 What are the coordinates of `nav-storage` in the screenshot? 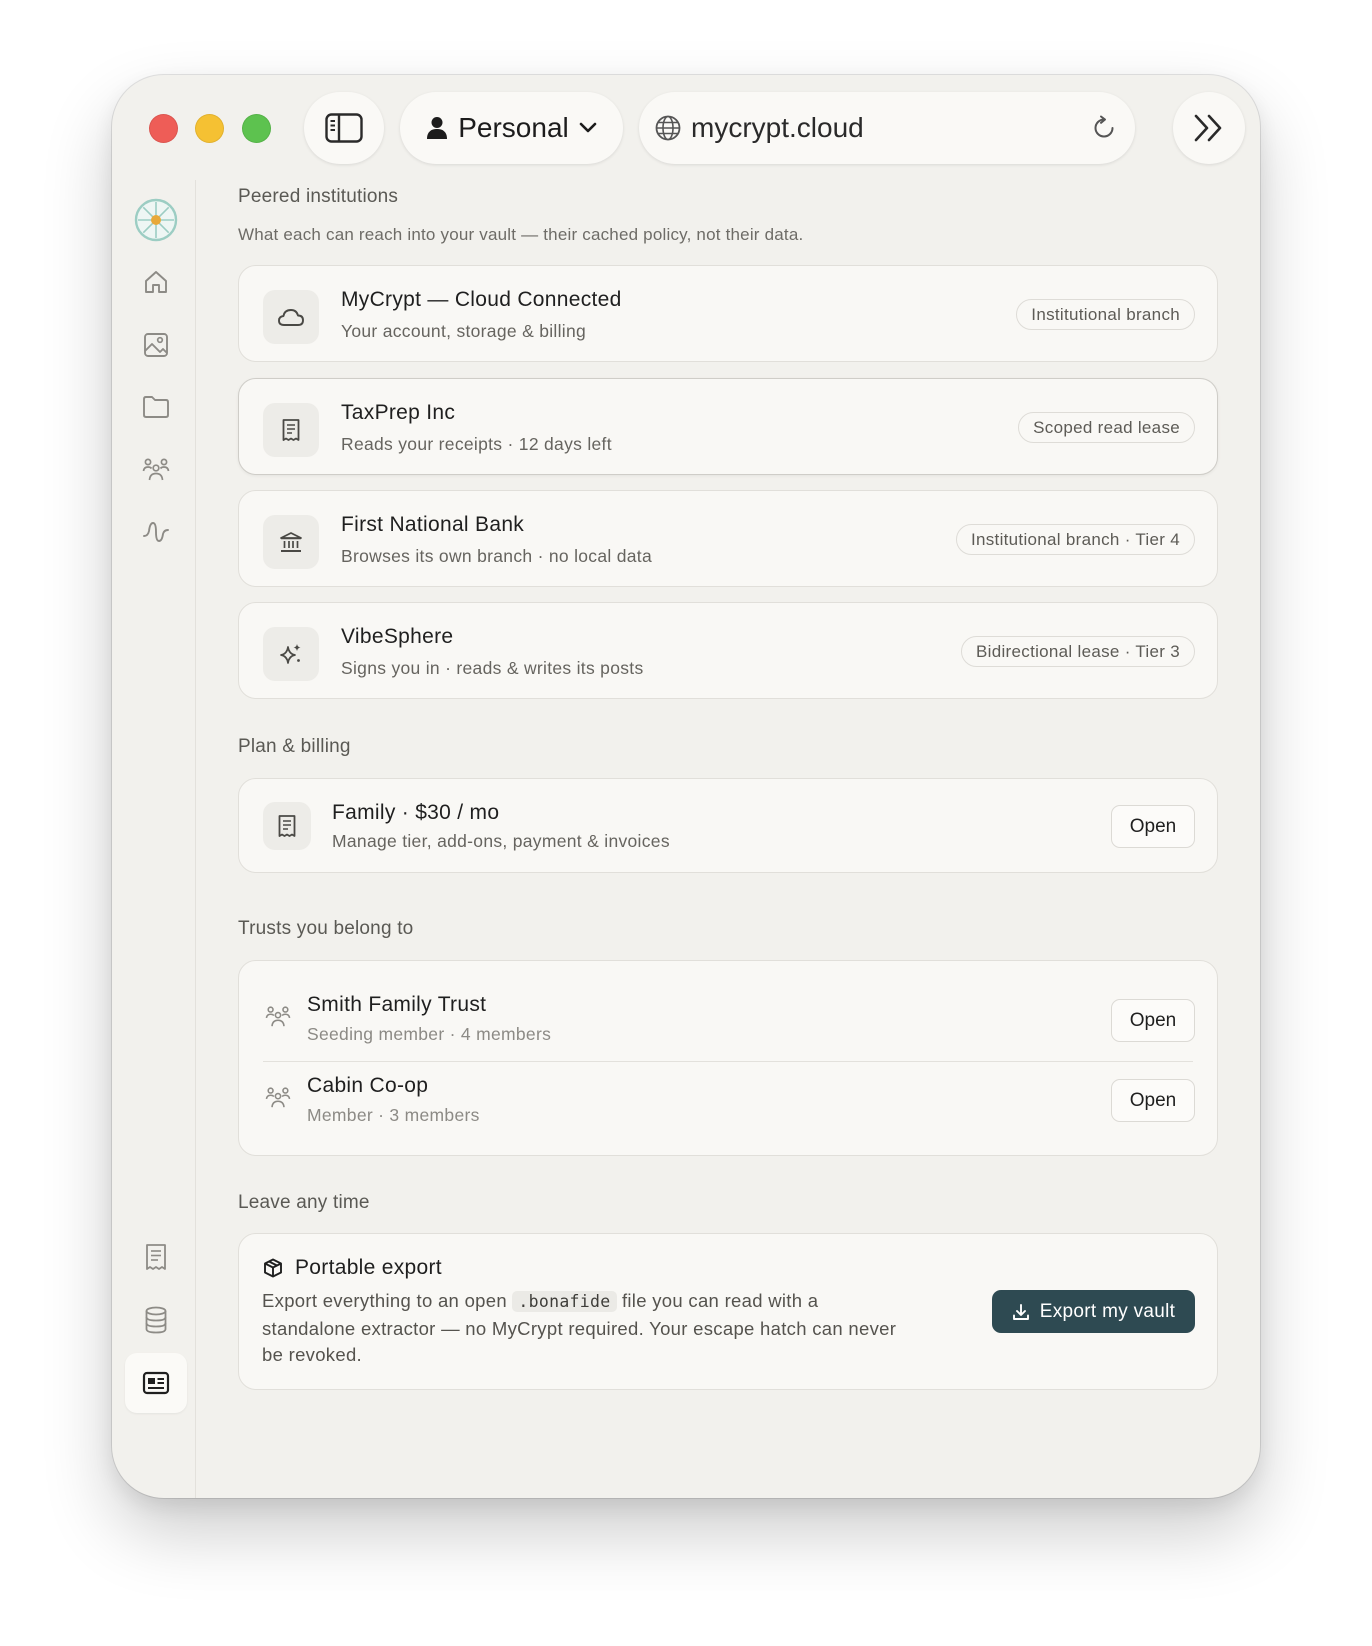 It's located at (156, 1320).